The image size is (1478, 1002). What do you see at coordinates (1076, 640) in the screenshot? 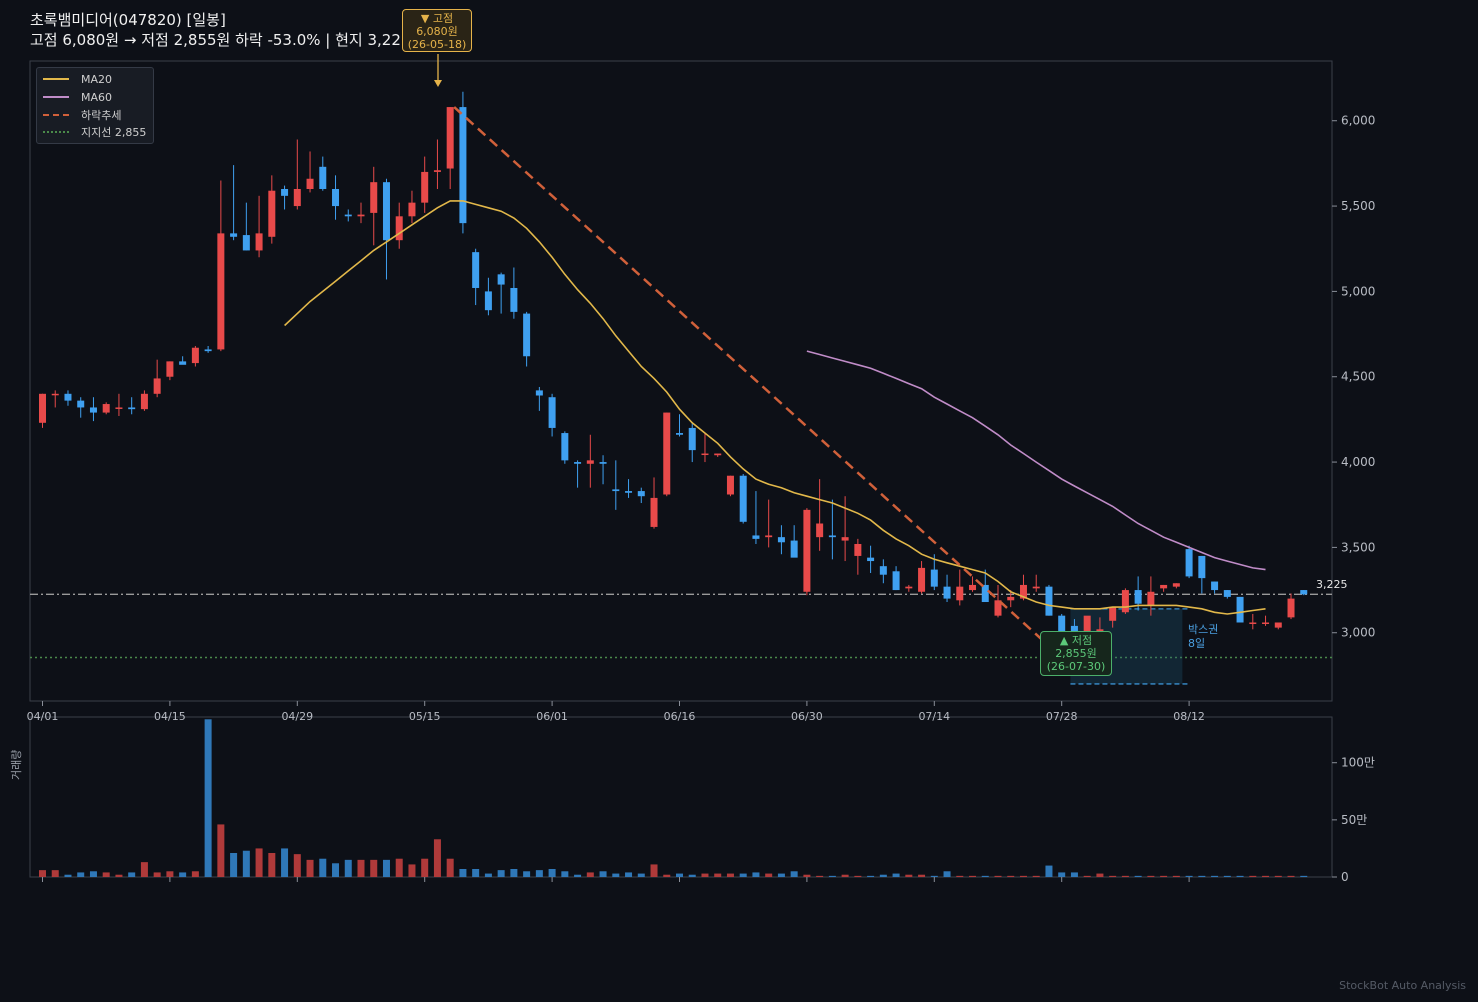
I see `low-title: ▲ 저점` at bounding box center [1076, 640].